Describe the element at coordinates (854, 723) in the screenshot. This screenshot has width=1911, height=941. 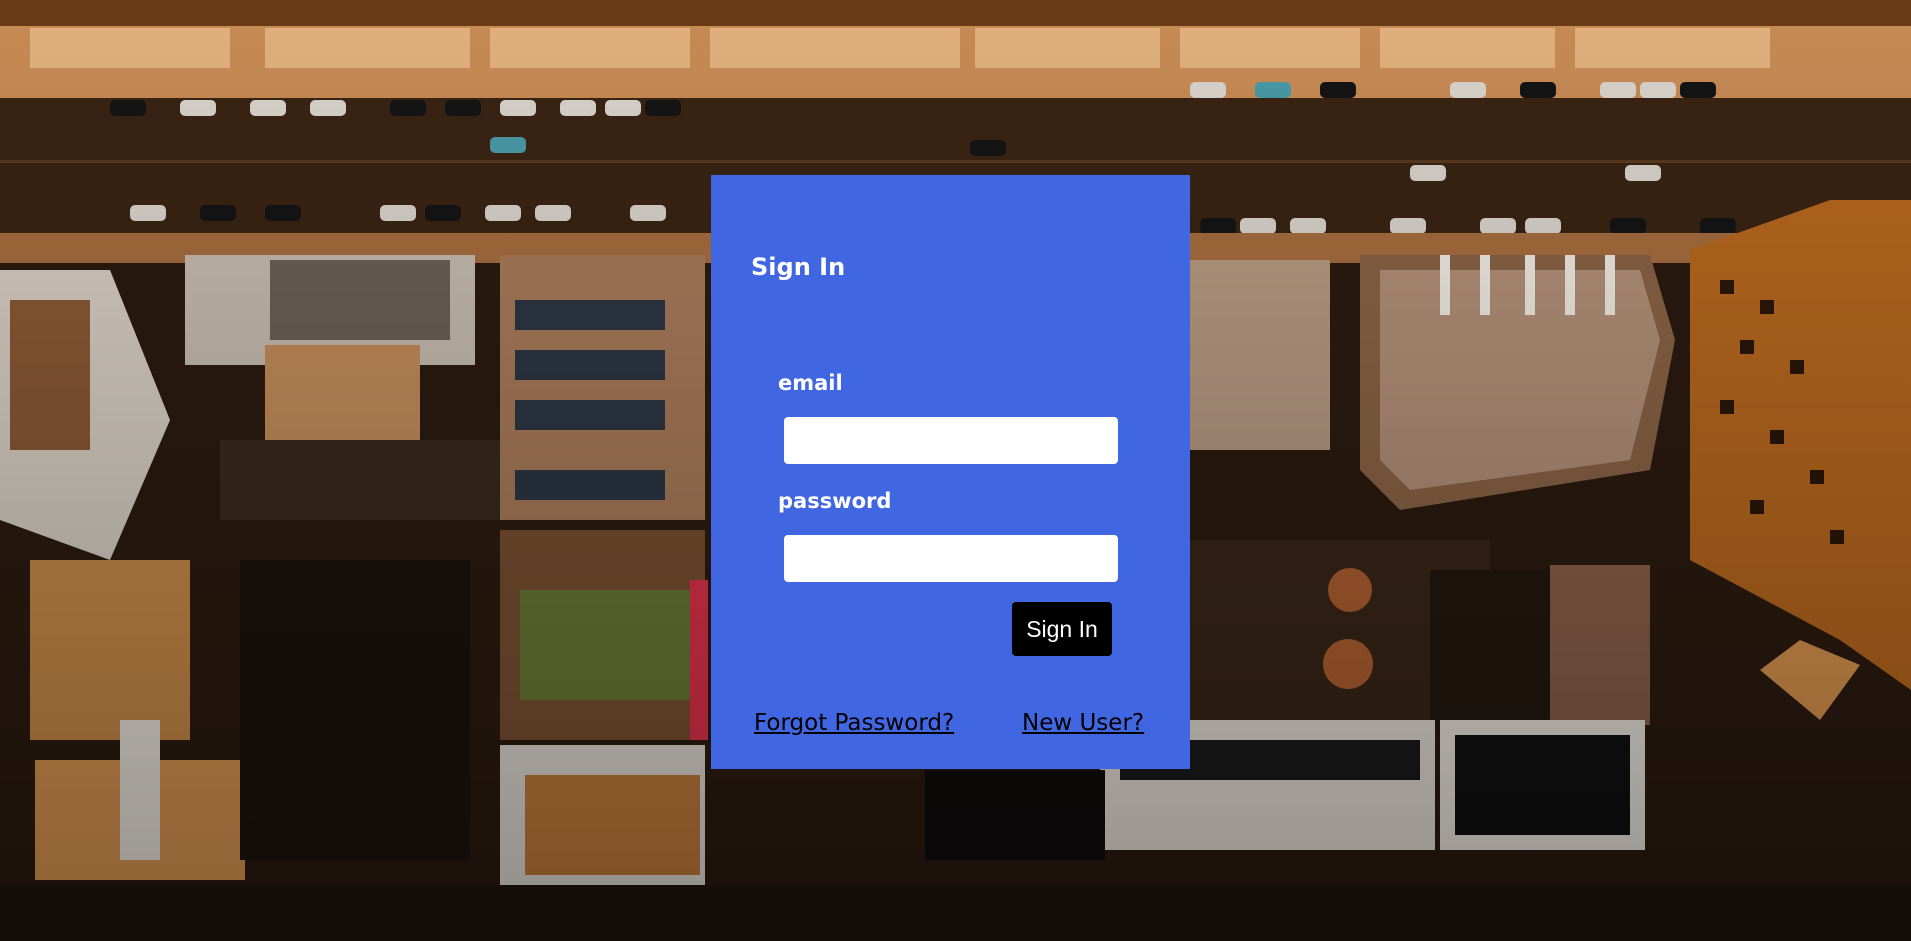
I see `forgot-password-link: Forgot Password?` at that location.